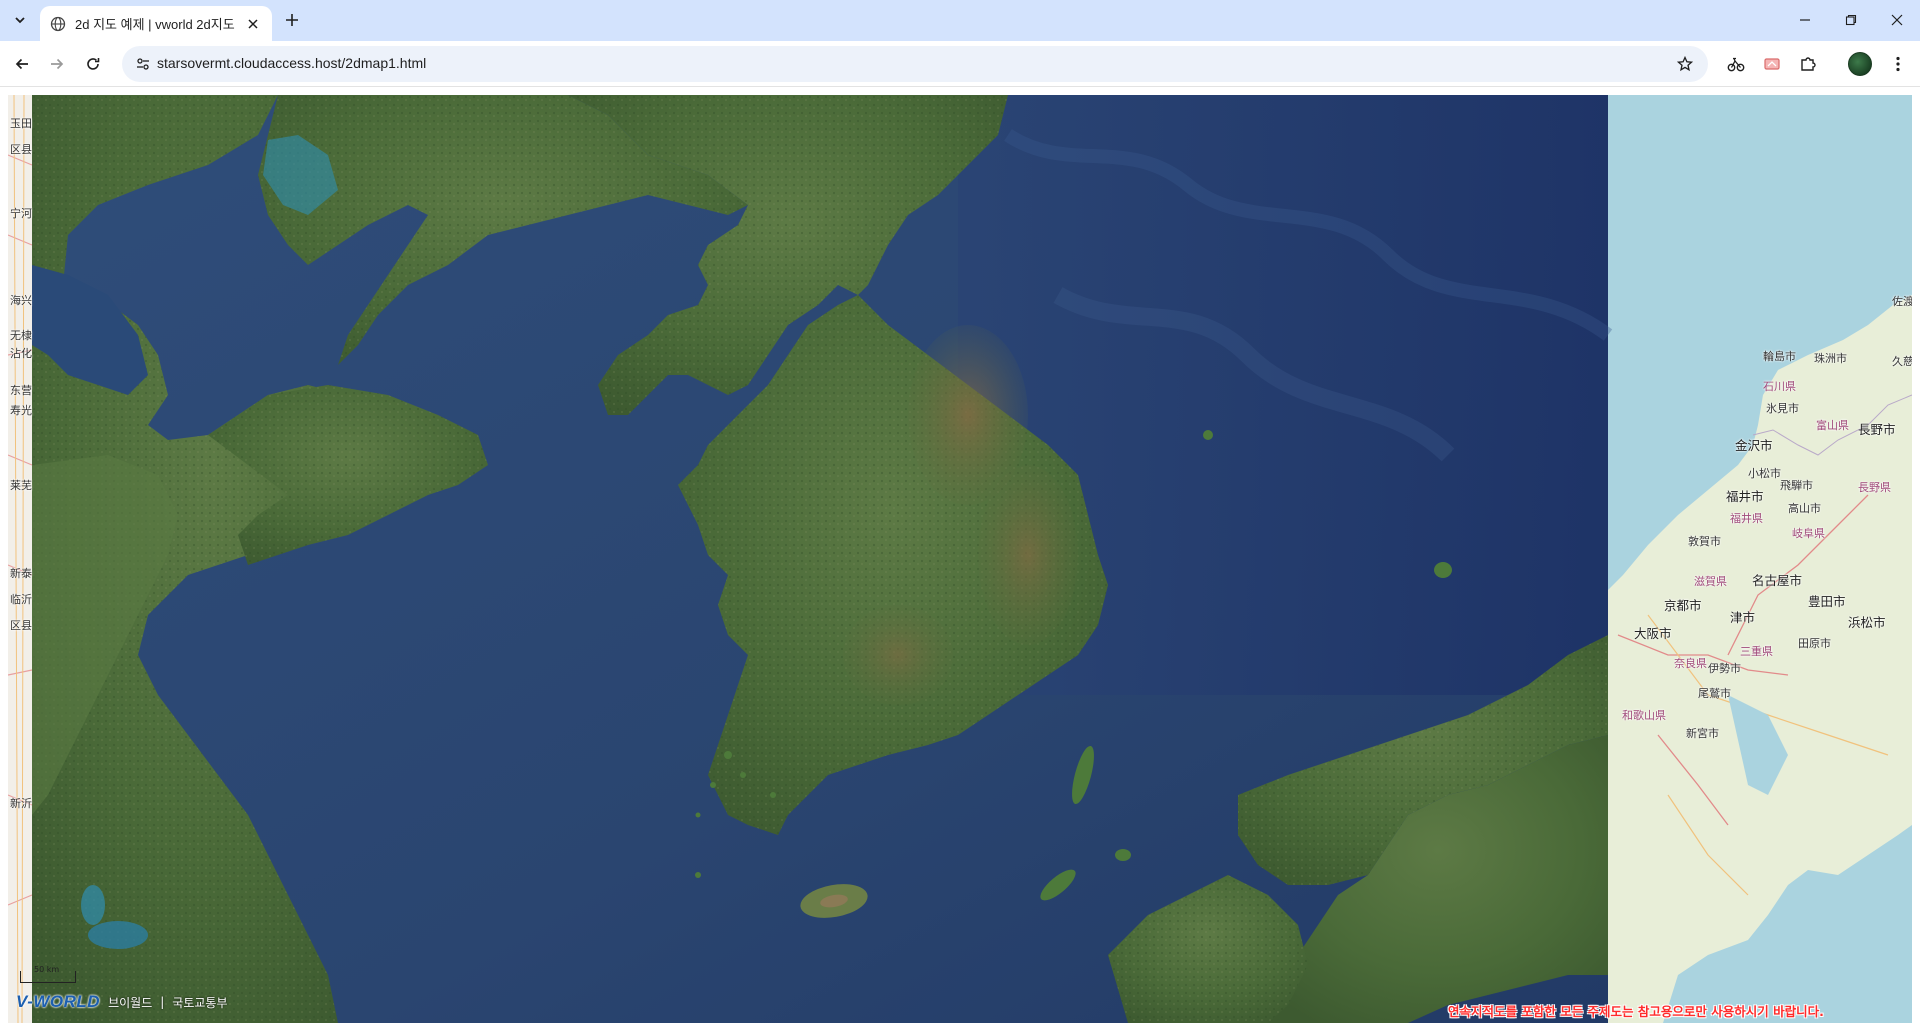  What do you see at coordinates (21, 599) in the screenshot?
I see `map-label: 临沂` at bounding box center [21, 599].